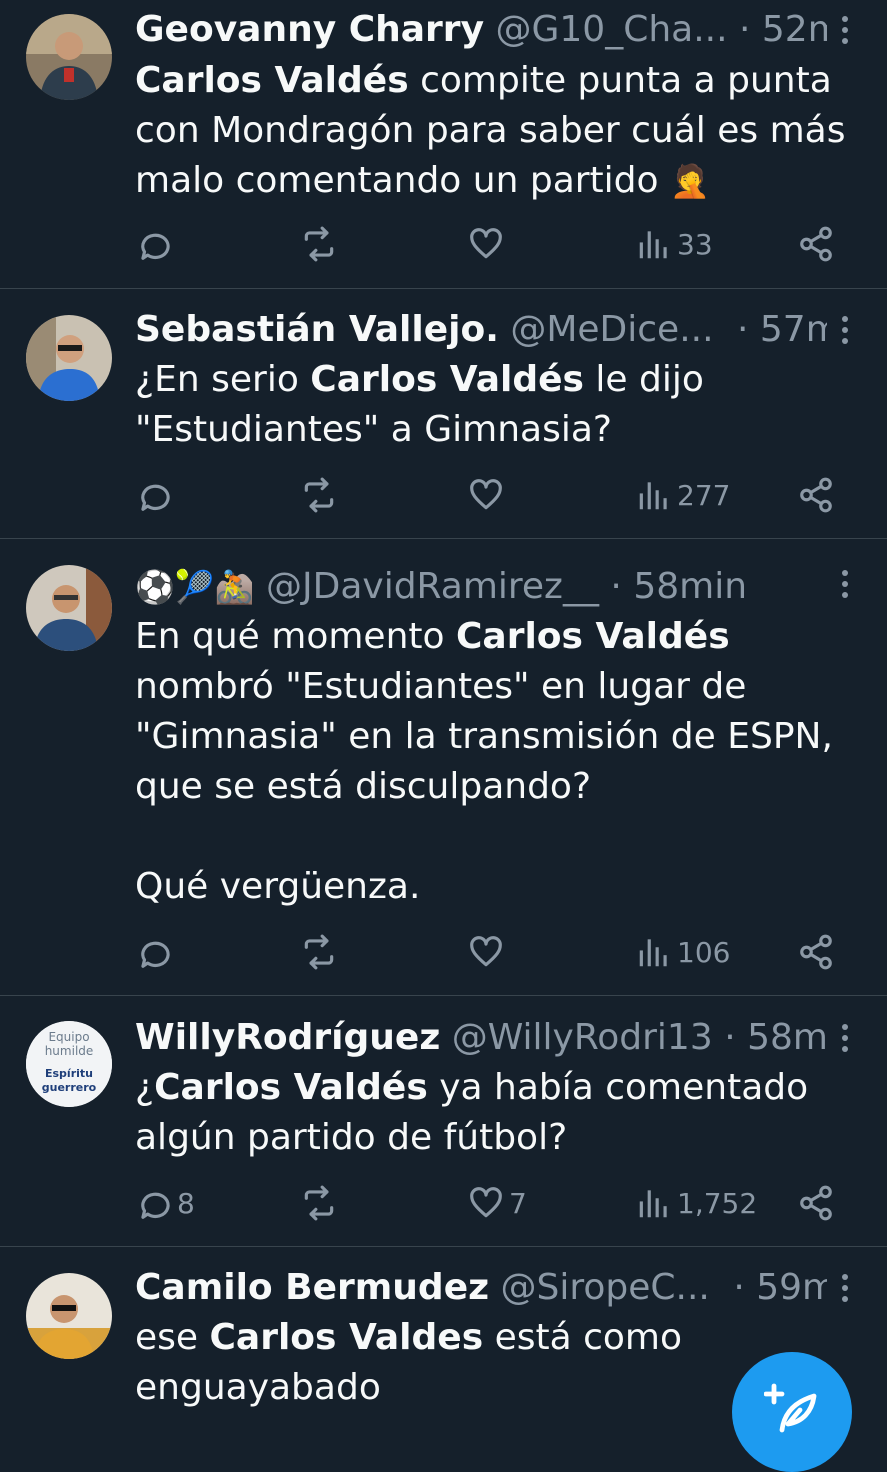 The width and height of the screenshot is (887, 1472). I want to click on compose-button, so click(792, 1412).